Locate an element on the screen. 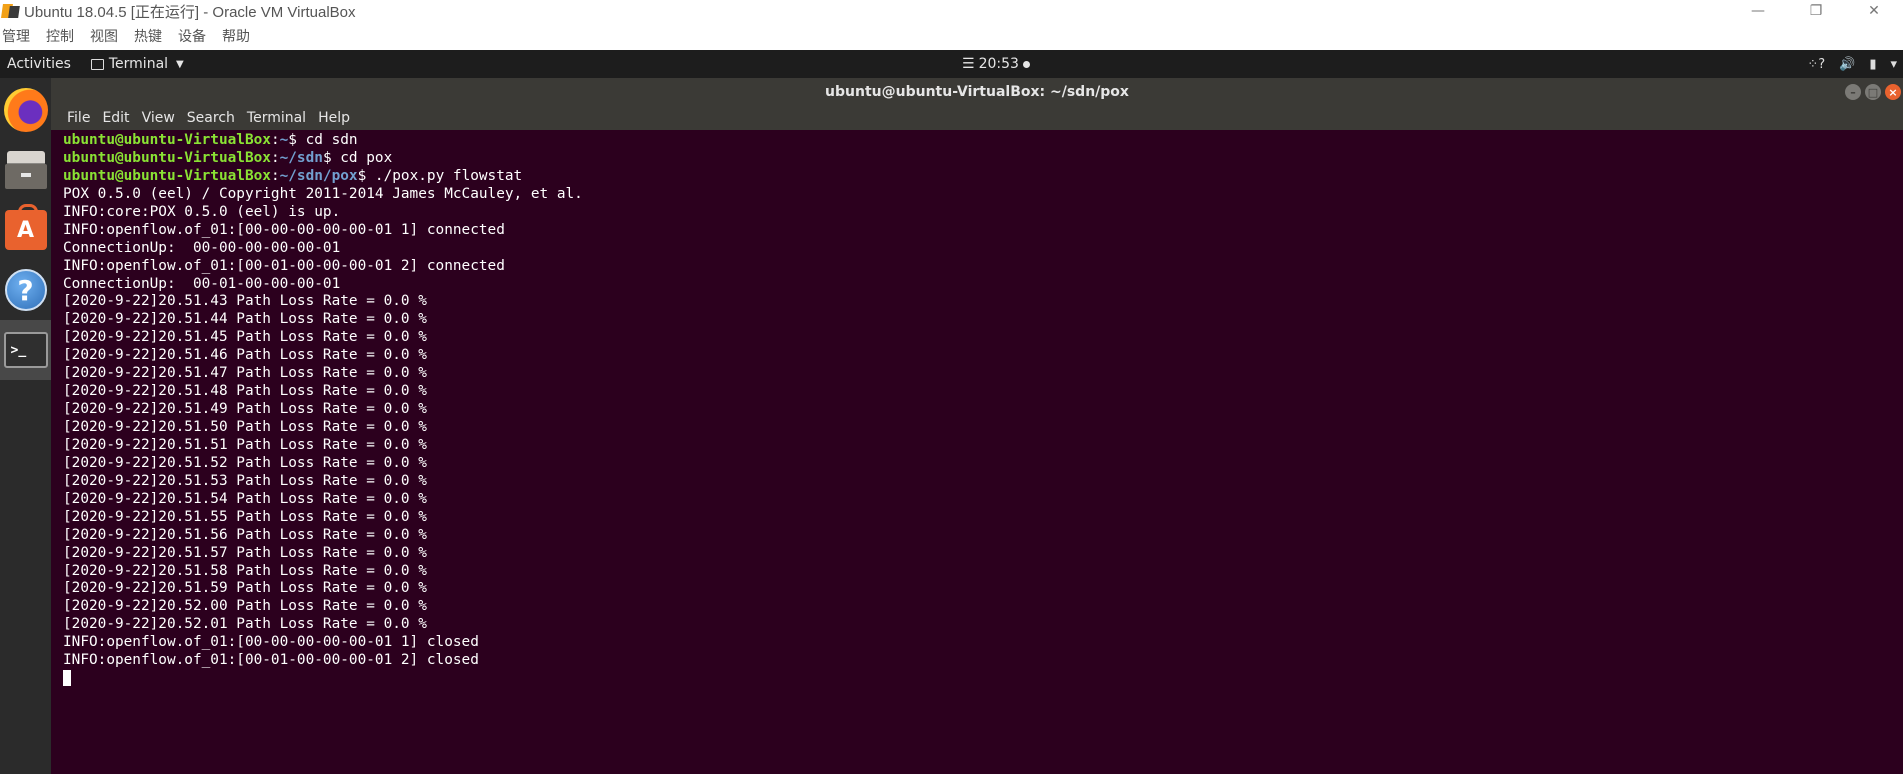 Image resolution: width=1903 pixels, height=774 pixels. vbox-menubar: 管理 控制 视图 热键 设备 帮助 is located at coordinates (951, 36).